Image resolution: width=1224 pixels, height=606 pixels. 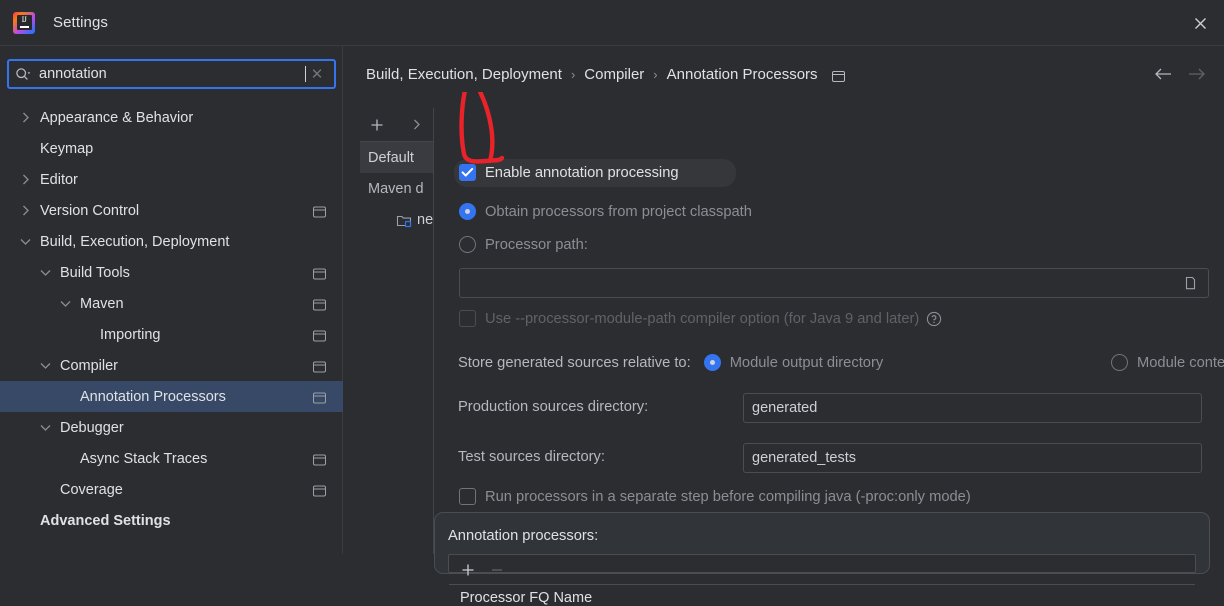 I want to click on breadcrumb-item-compiler: Compiler, so click(x=614, y=74).